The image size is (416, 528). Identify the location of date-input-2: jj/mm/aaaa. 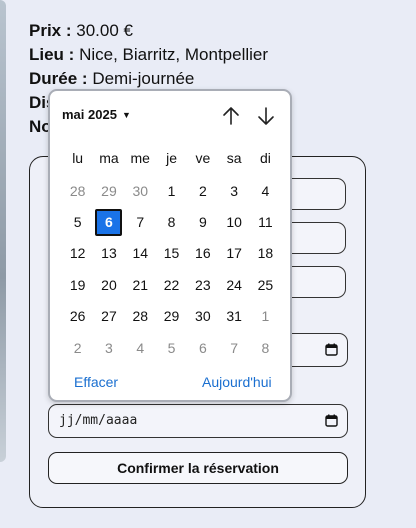
(198, 421).